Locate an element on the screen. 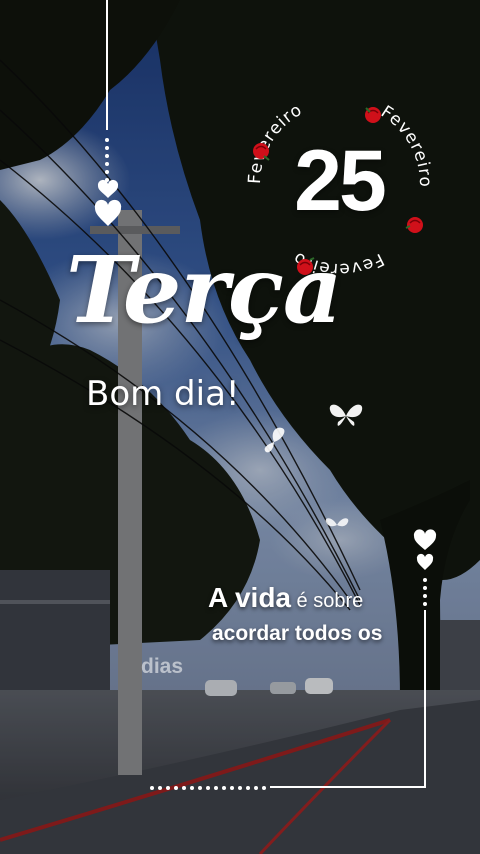 The width and height of the screenshot is (480, 854). quote-continuation: é sobre is located at coordinates (327, 601).